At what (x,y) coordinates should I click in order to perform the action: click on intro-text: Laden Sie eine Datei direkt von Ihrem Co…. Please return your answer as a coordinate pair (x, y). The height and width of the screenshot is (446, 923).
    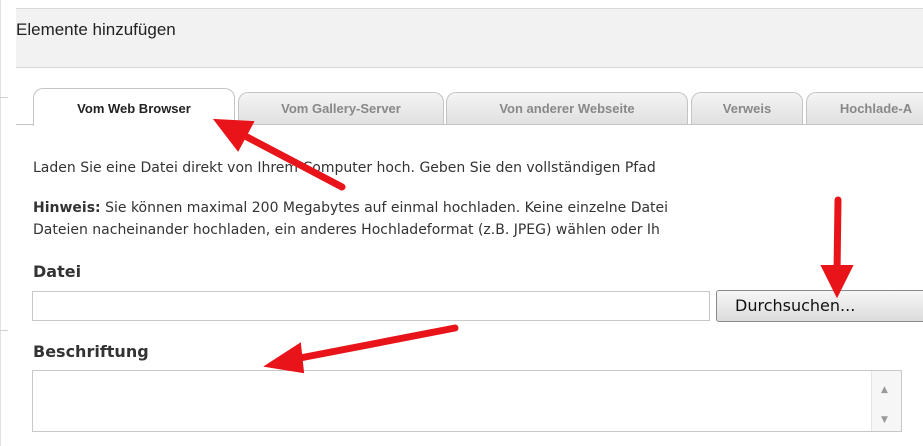
    Looking at the image, I should click on (344, 168).